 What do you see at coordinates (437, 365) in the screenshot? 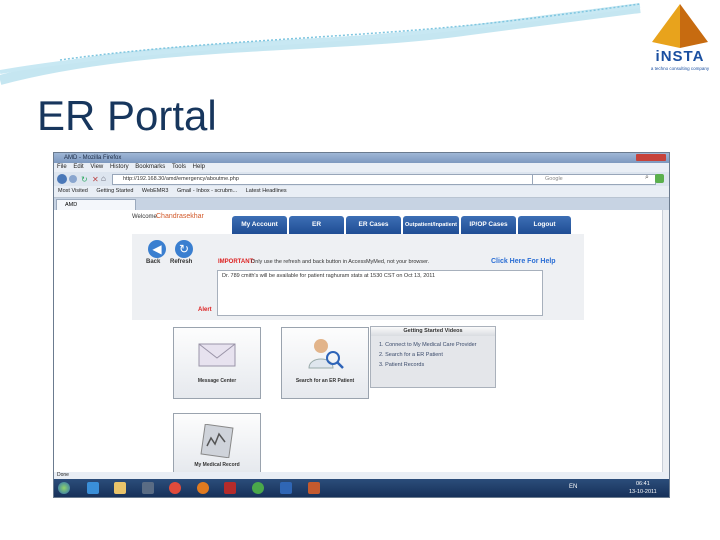
I see `video-link-3: 3. Patient Records` at bounding box center [437, 365].